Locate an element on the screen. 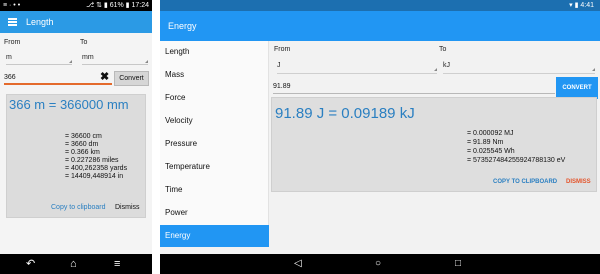  phone-app-bar: Length is located at coordinates (76, 22).